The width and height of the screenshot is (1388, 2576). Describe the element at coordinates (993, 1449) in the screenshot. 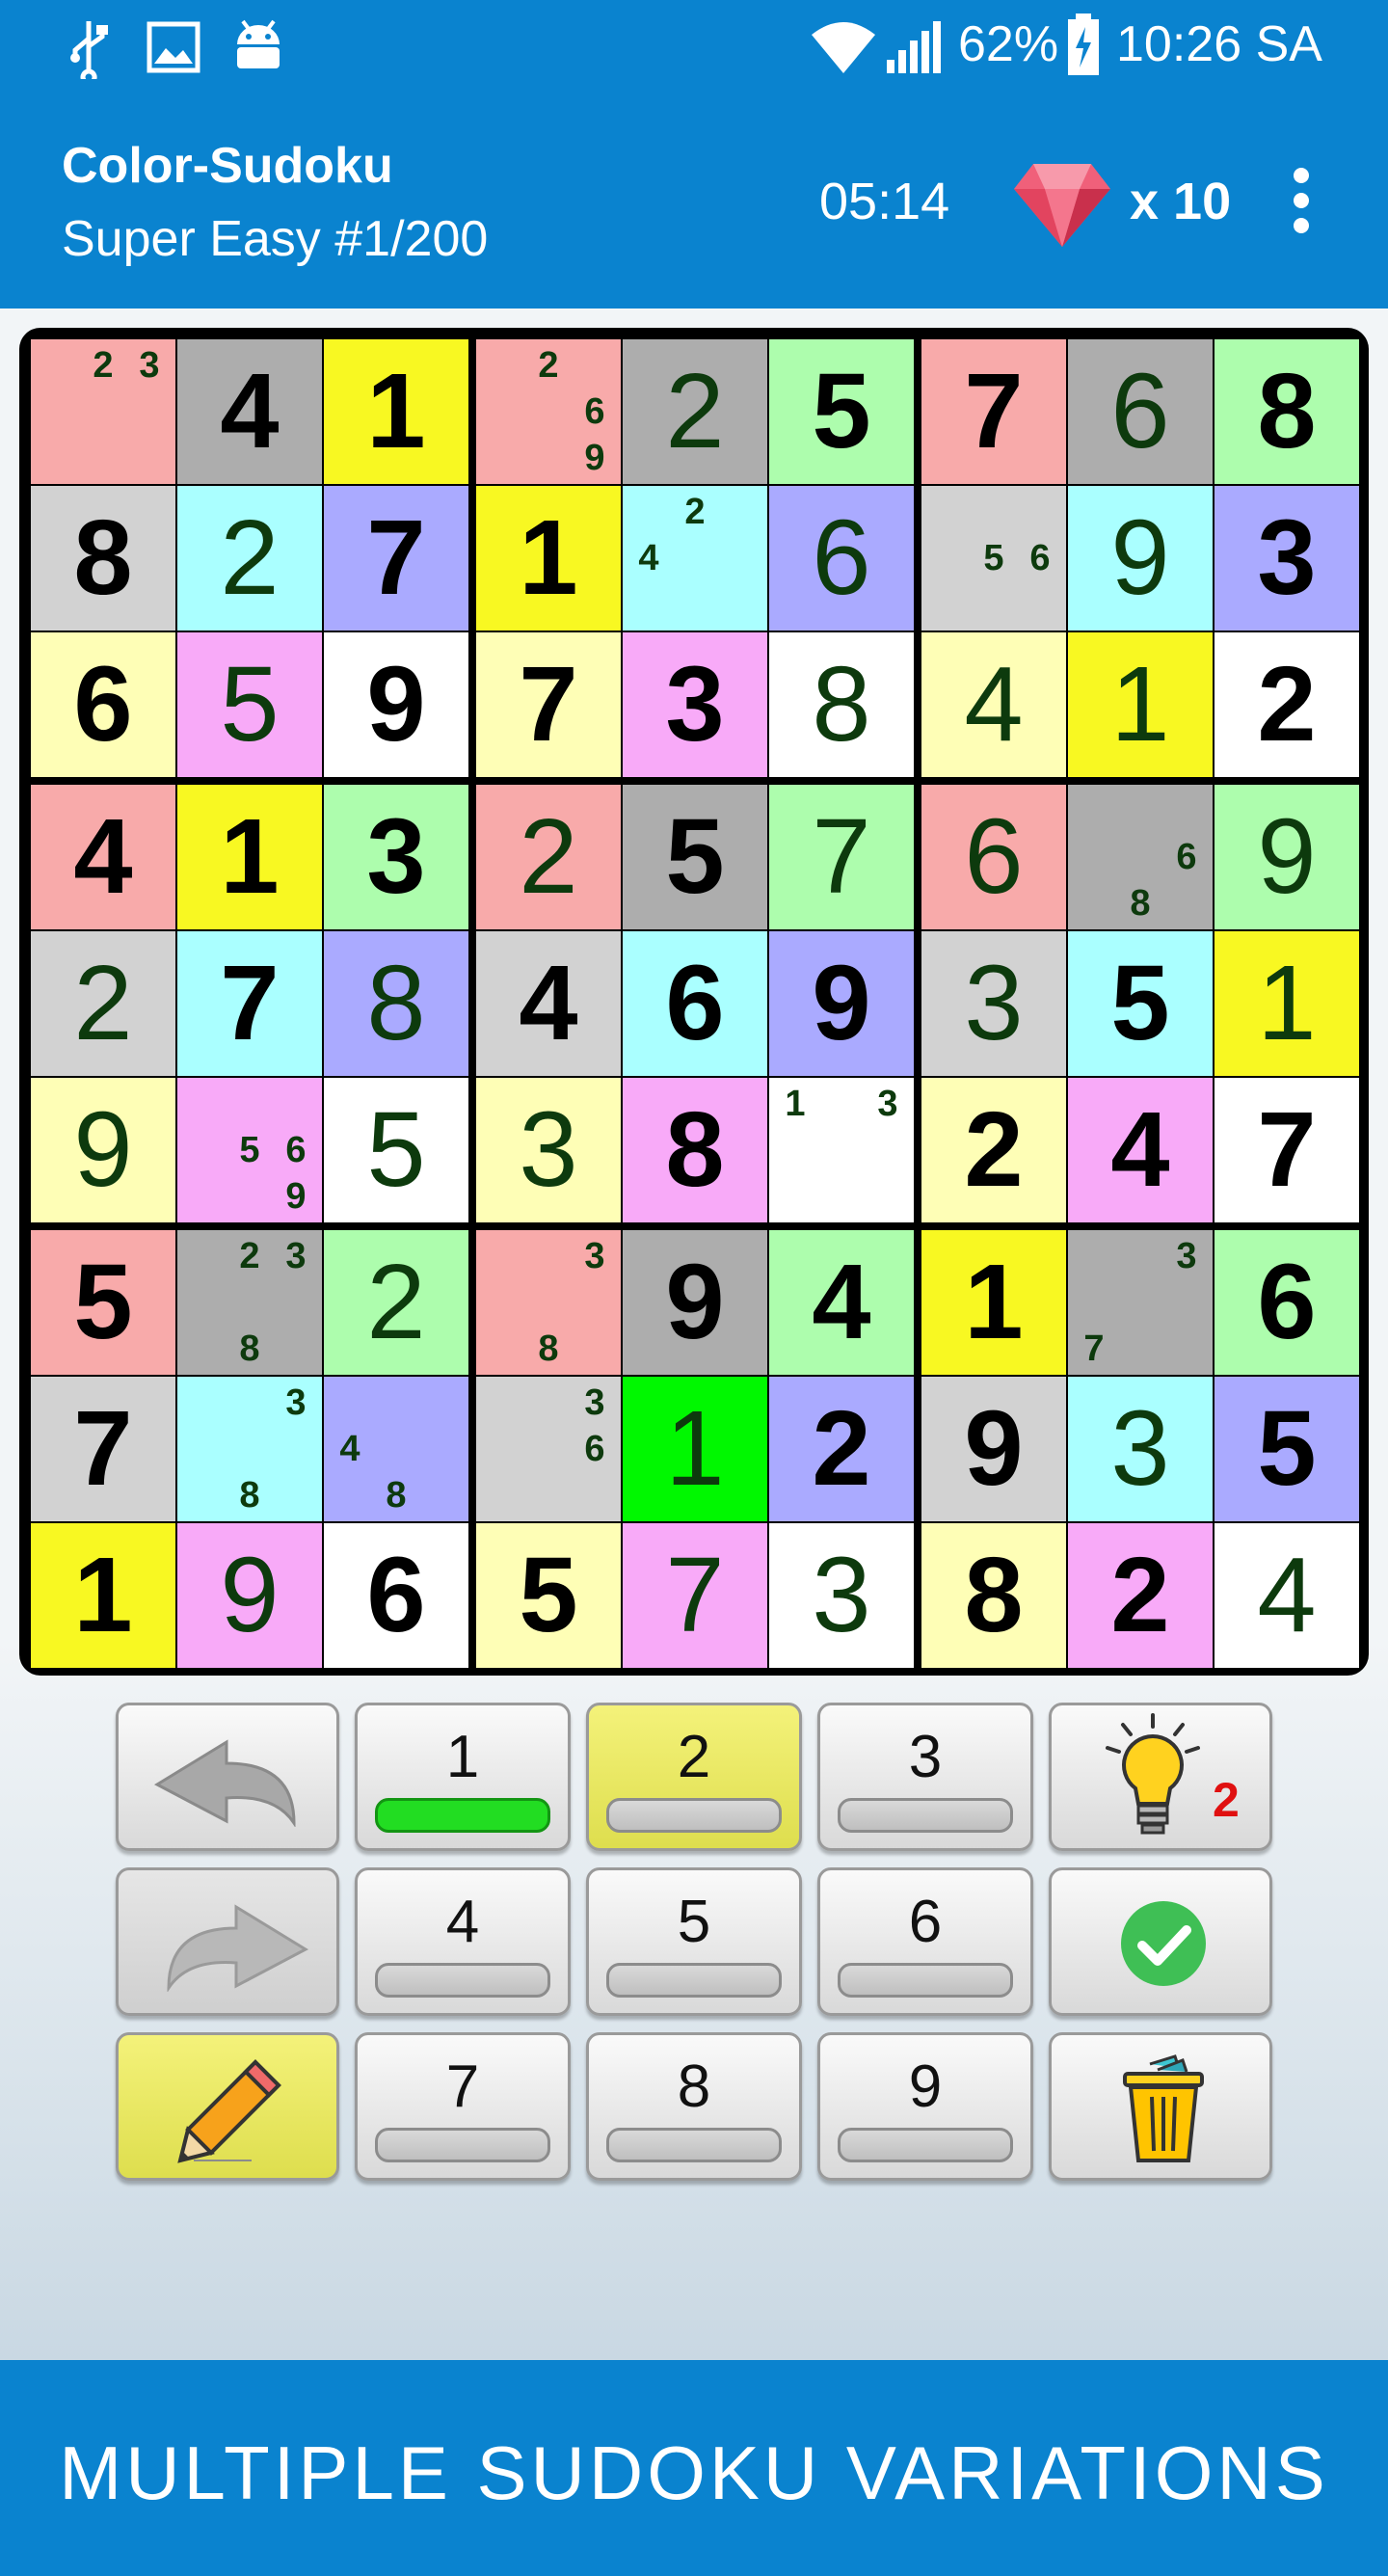

I see `sudoku-cell-r8c7: 9` at that location.